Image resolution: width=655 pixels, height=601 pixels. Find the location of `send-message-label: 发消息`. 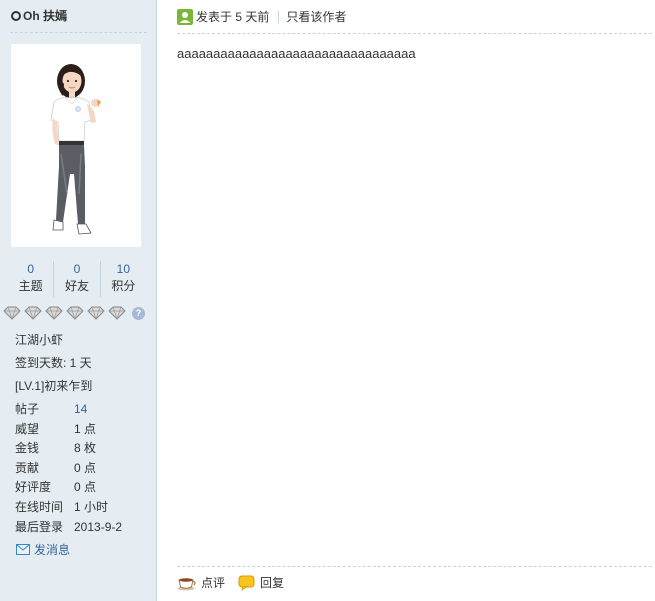

send-message-label: 发消息 is located at coordinates (52, 550).